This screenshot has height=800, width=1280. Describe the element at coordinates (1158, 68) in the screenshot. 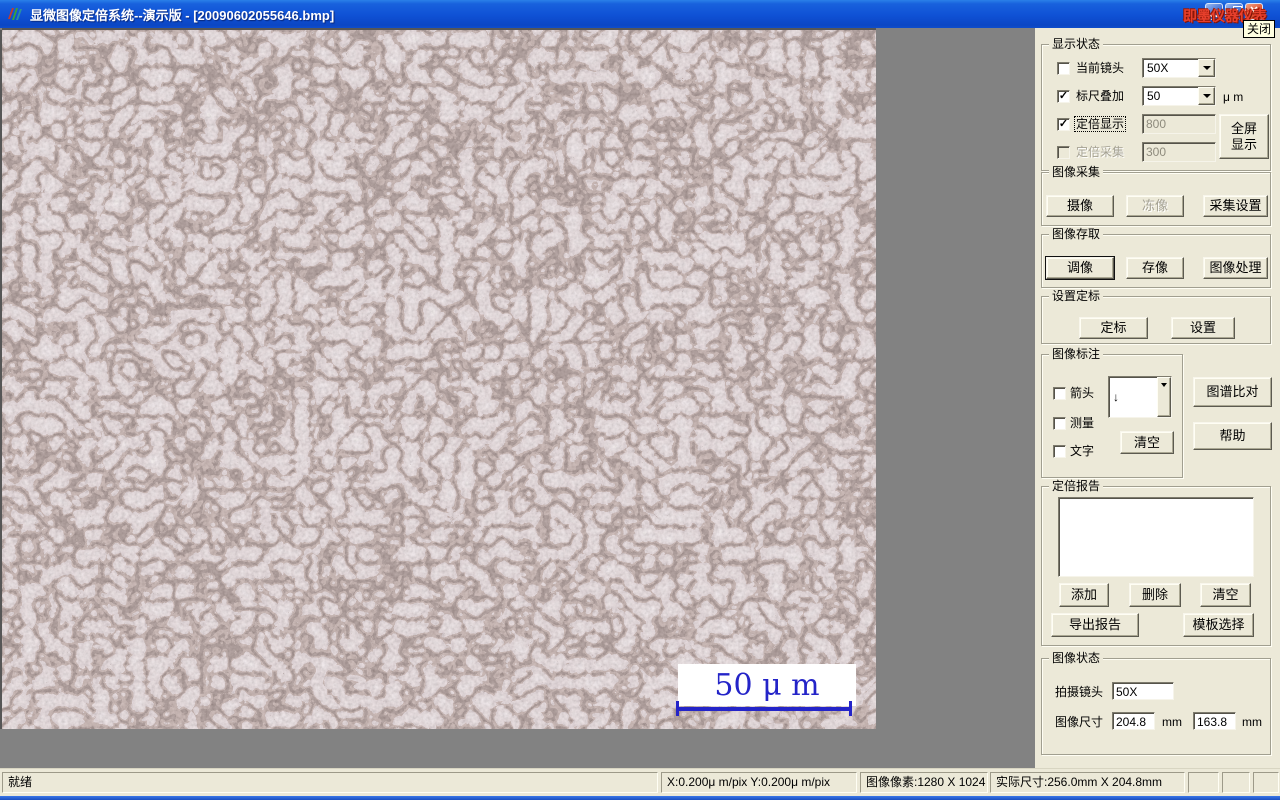

I see `lens-combobox-value: 50X` at that location.